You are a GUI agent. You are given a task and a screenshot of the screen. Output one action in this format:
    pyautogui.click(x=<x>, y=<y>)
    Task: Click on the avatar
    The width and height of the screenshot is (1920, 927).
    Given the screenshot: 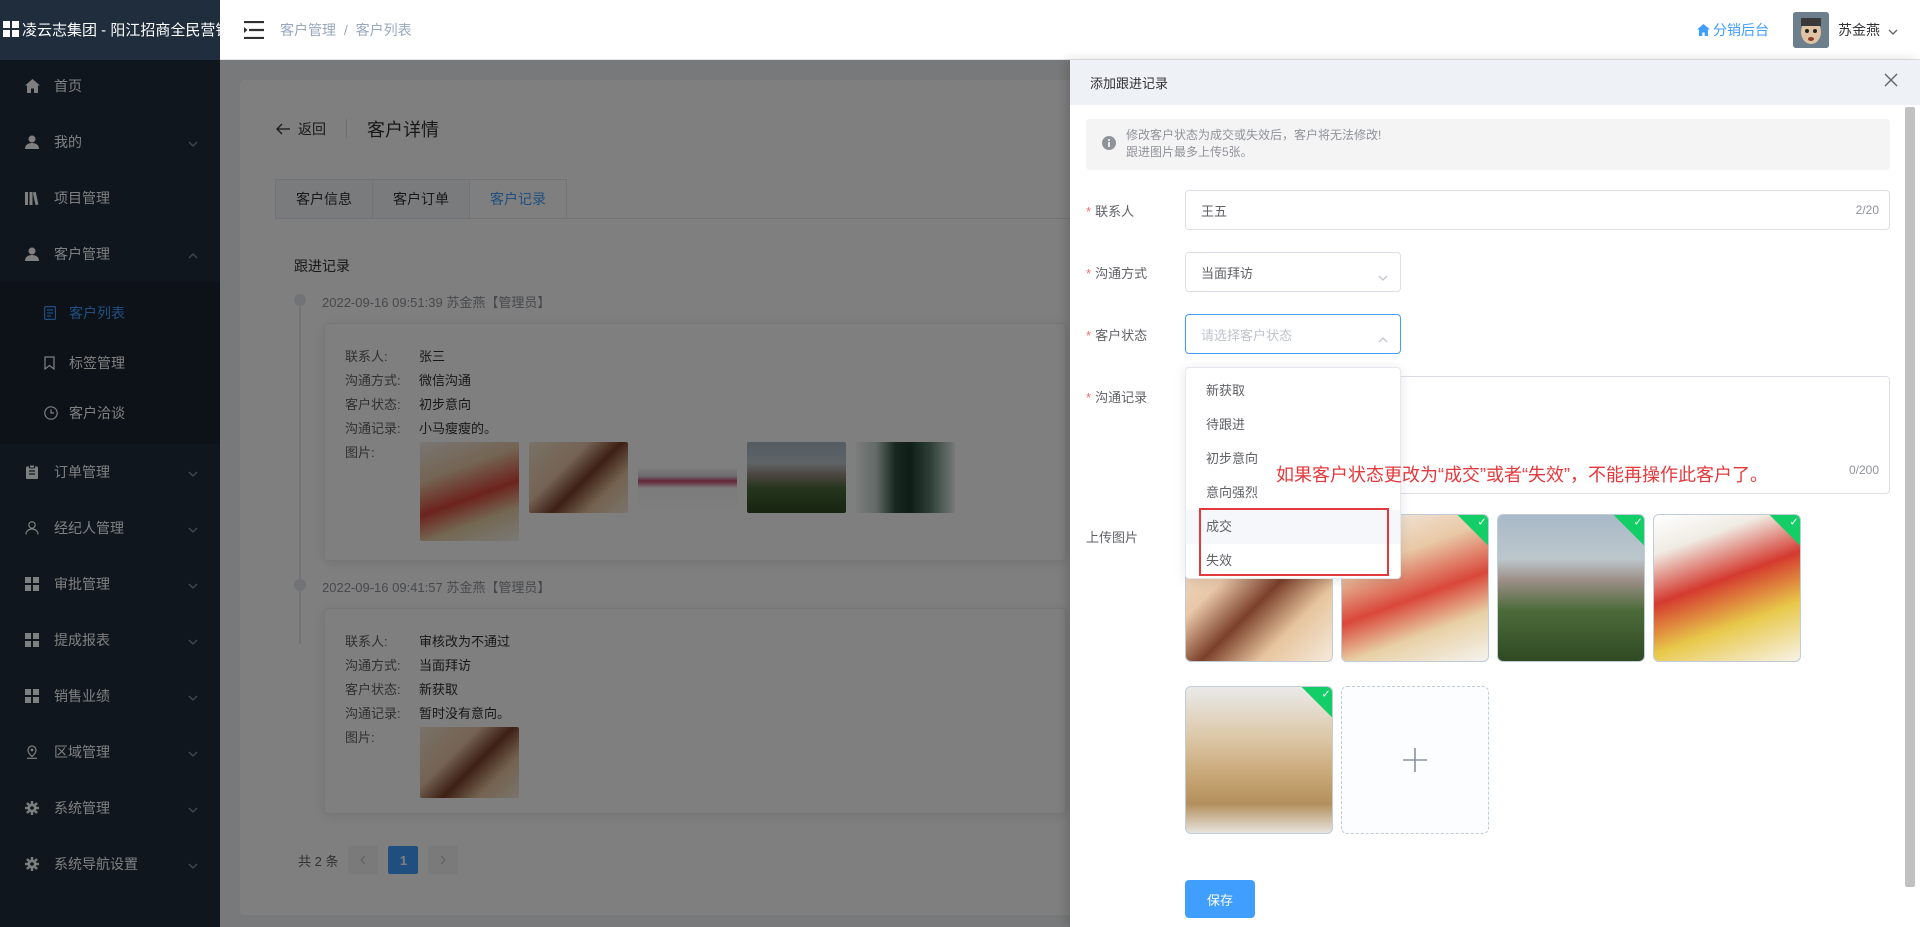 What is the action you would take?
    pyautogui.click(x=1811, y=30)
    